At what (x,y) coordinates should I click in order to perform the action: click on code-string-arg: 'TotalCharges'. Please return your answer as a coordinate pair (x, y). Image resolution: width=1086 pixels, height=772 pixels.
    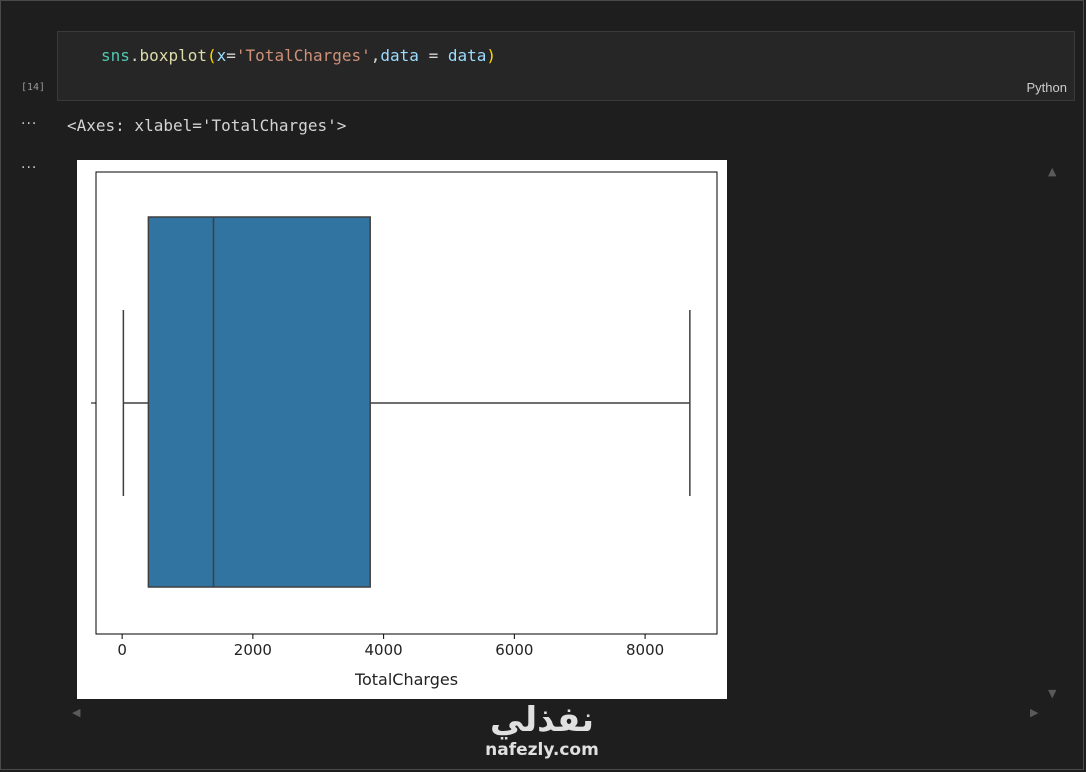
    Looking at the image, I should click on (303, 55).